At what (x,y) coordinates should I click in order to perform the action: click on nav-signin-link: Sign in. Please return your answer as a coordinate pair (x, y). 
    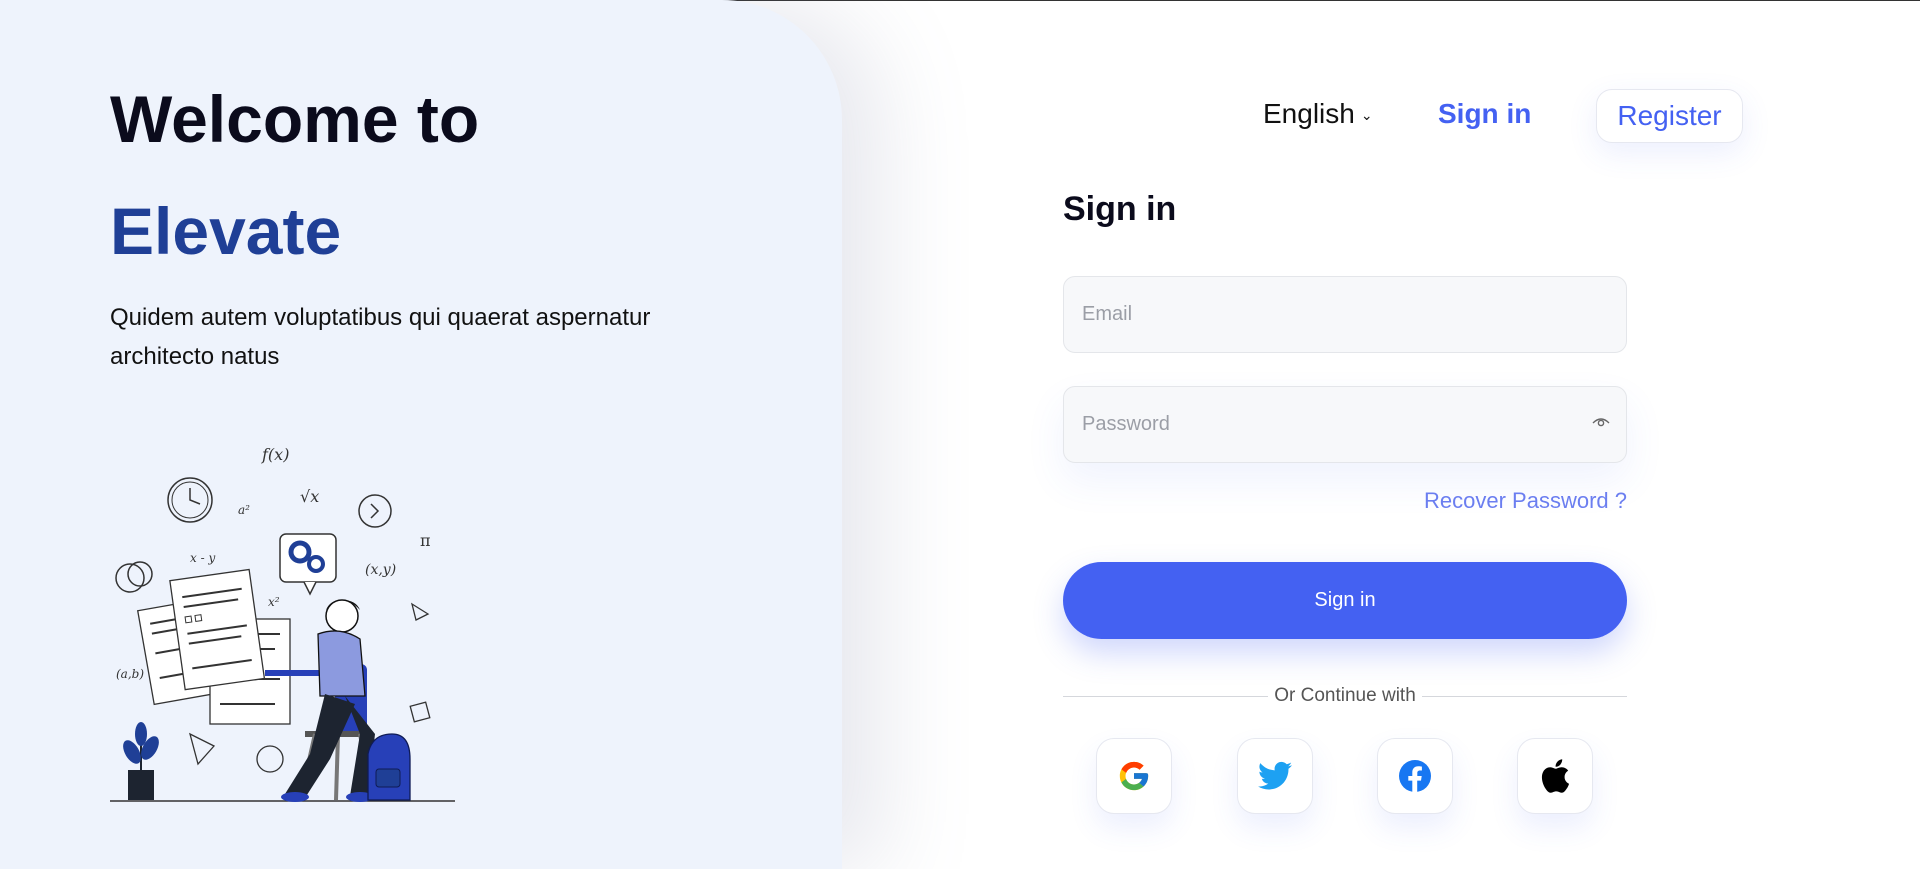
    Looking at the image, I should click on (1484, 114).